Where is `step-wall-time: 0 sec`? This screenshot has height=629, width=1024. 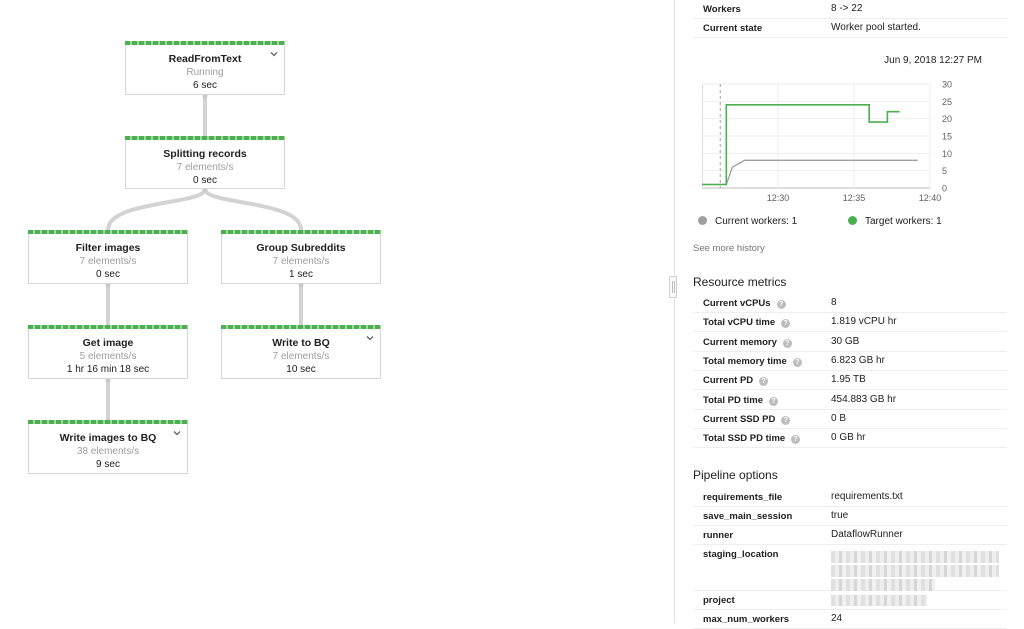 step-wall-time: 0 sec is located at coordinates (205, 180).